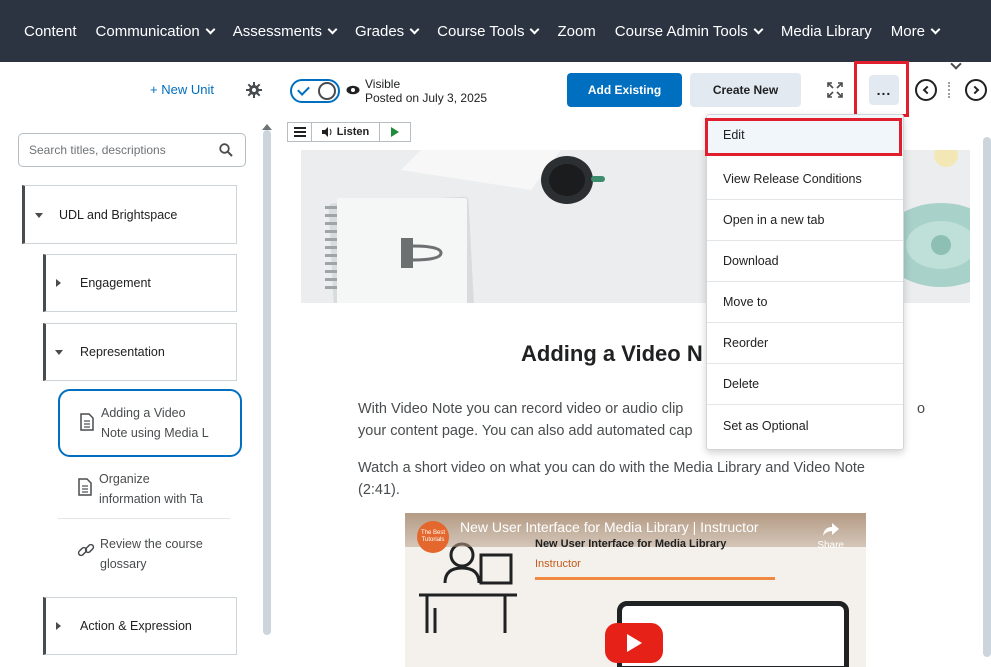 This screenshot has width=991, height=667. I want to click on unit-label: UDL and Brightspace, so click(118, 214).